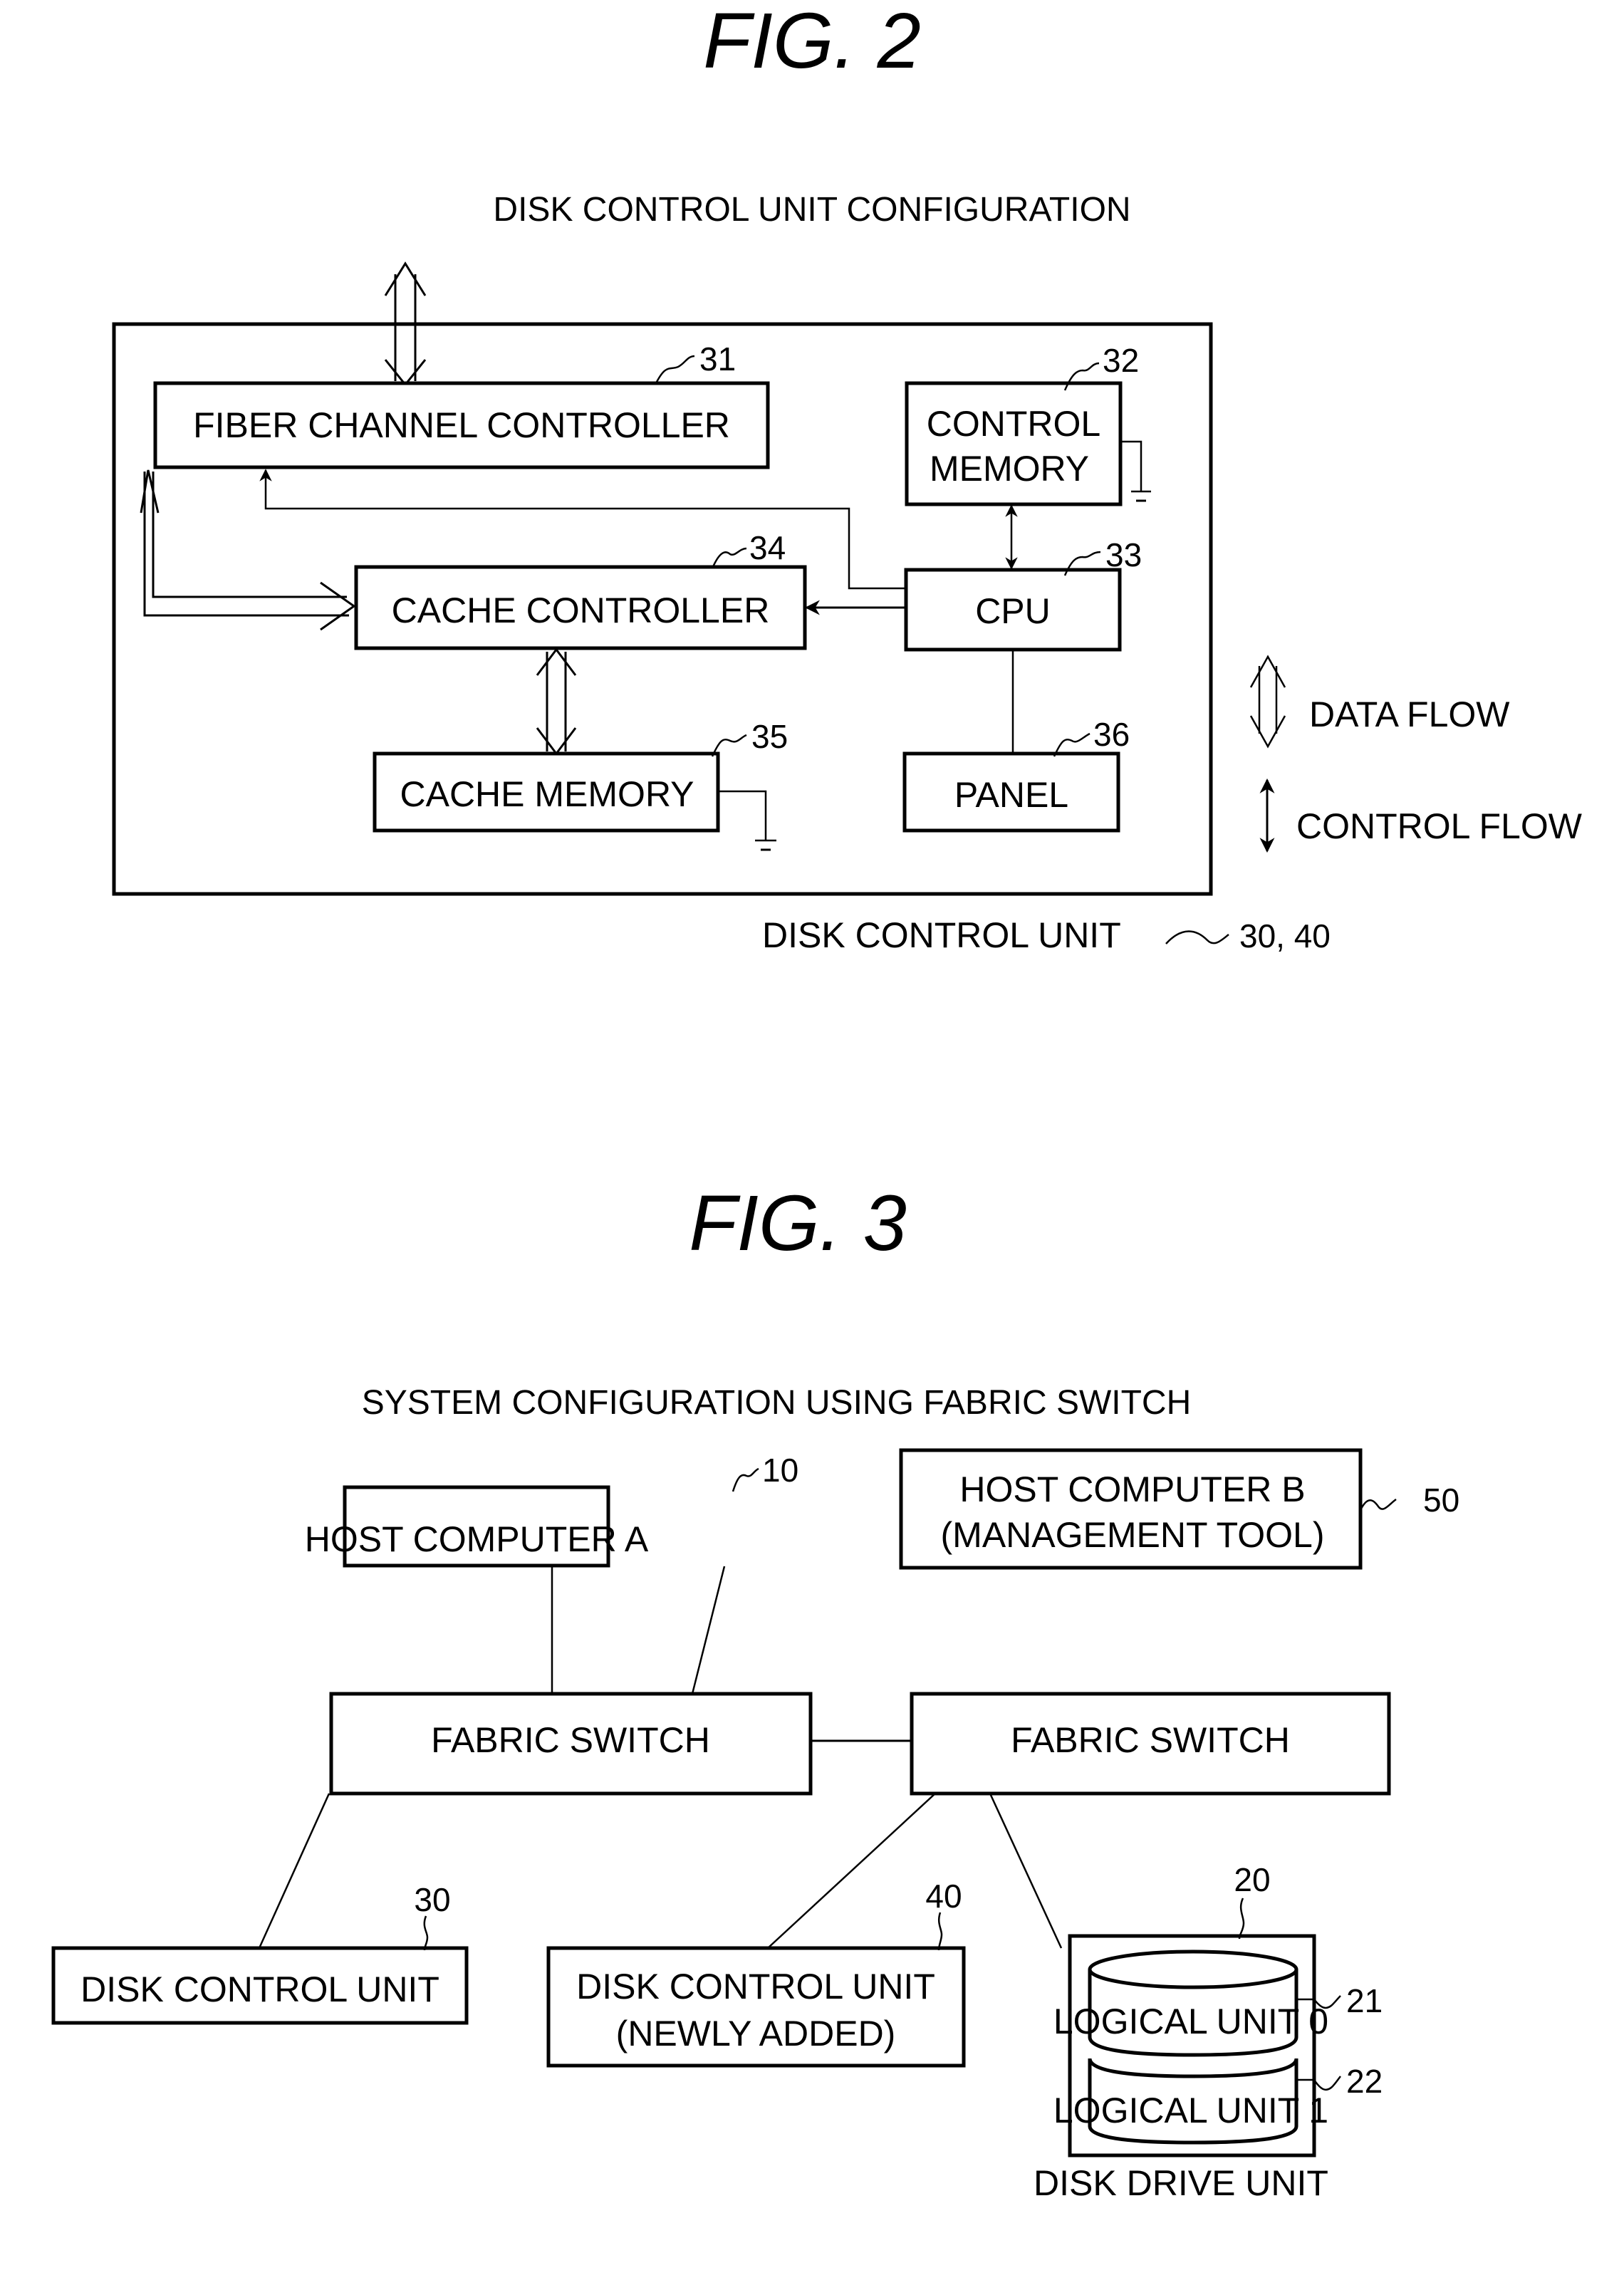 The width and height of the screenshot is (1624, 2280). I want to click on control-memory-label-line1: CONTROL, so click(1013, 424).